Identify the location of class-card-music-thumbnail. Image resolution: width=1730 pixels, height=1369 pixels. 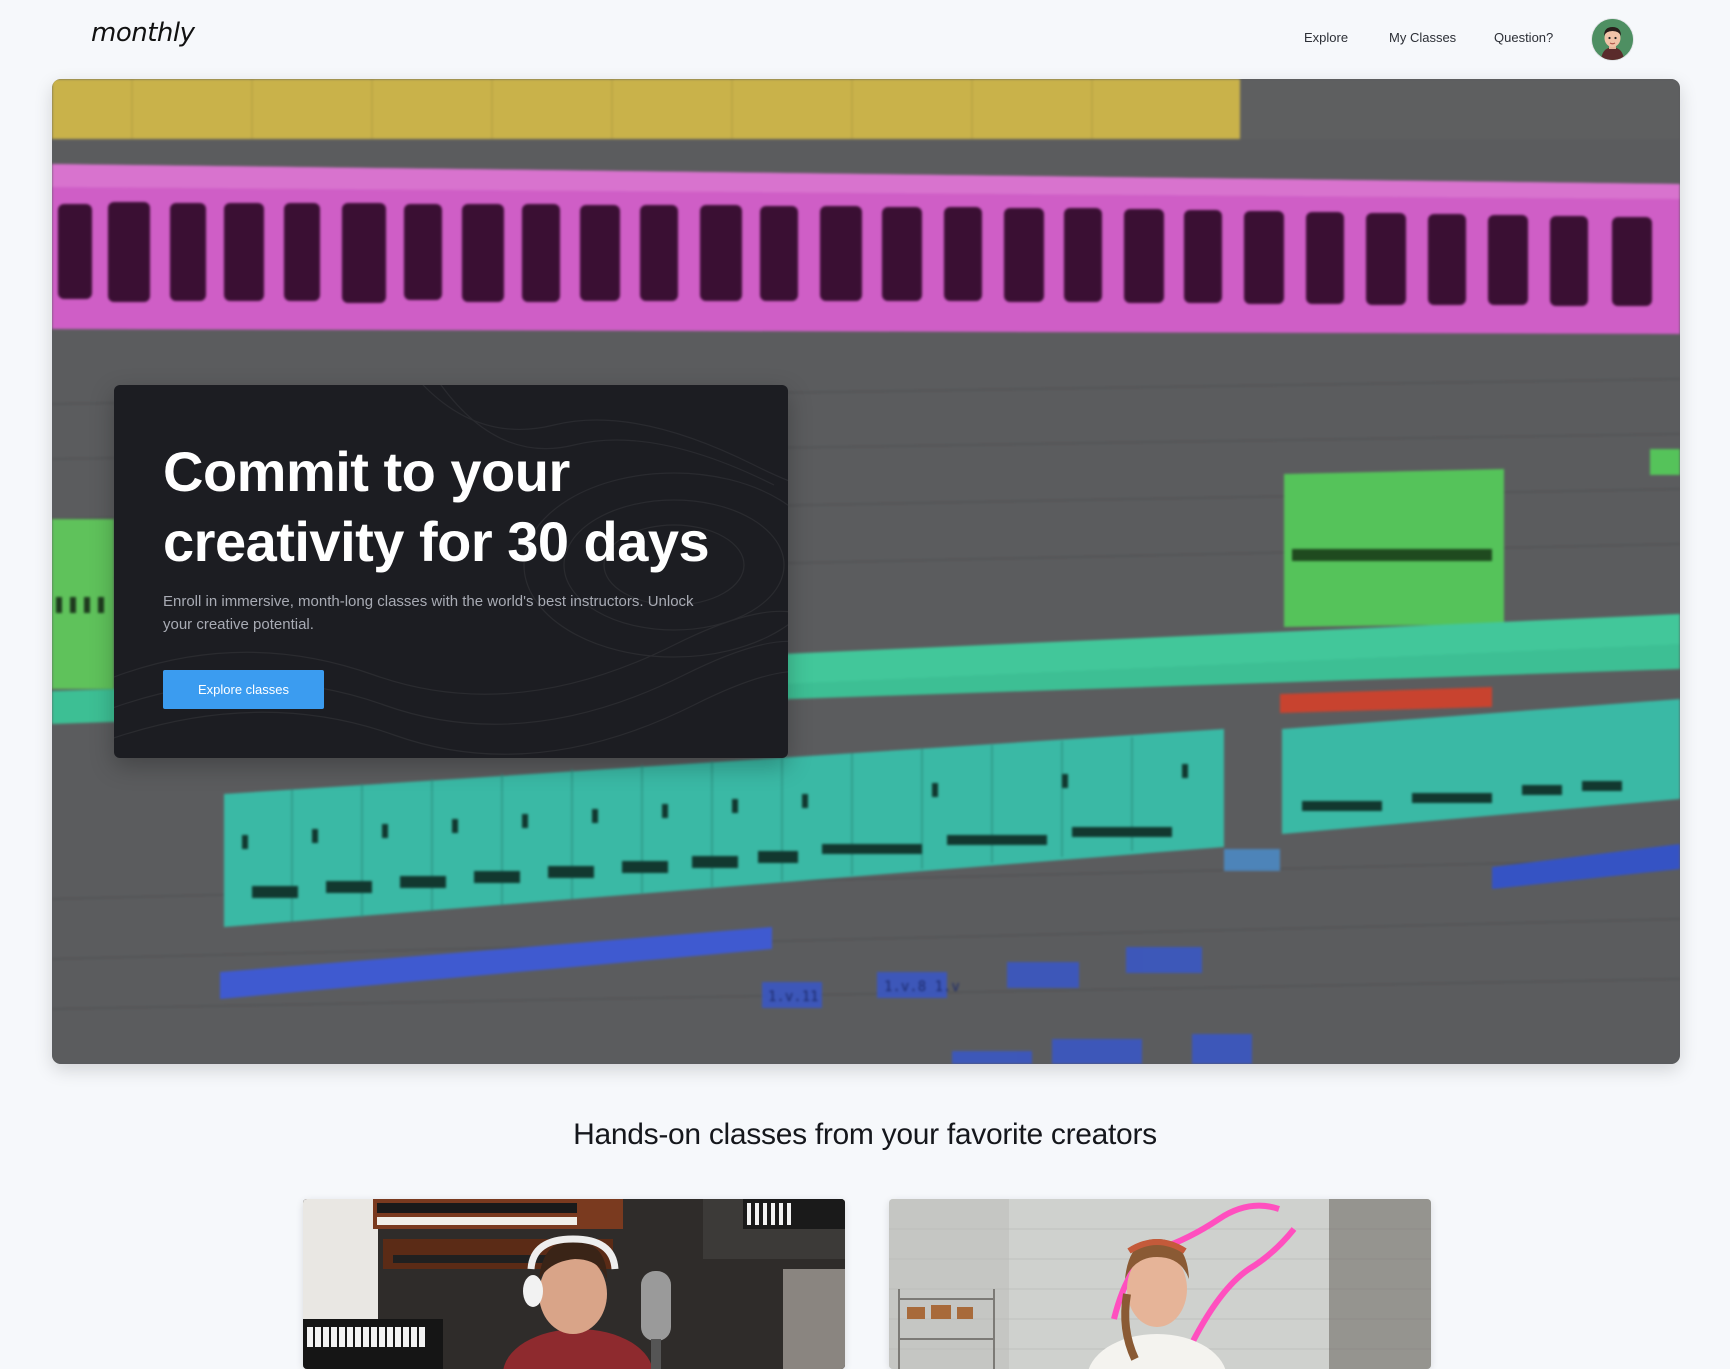
(574, 1284).